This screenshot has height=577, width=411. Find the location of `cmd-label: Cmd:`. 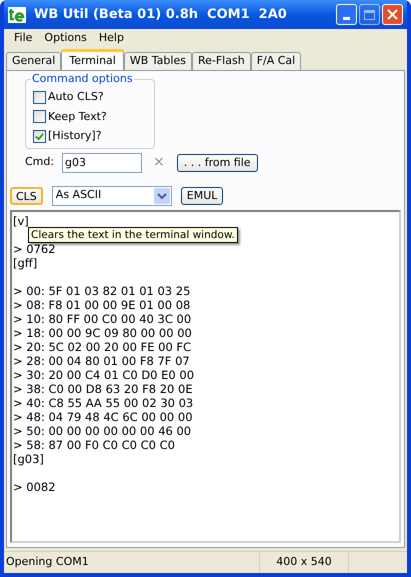

cmd-label: Cmd: is located at coordinates (40, 162).